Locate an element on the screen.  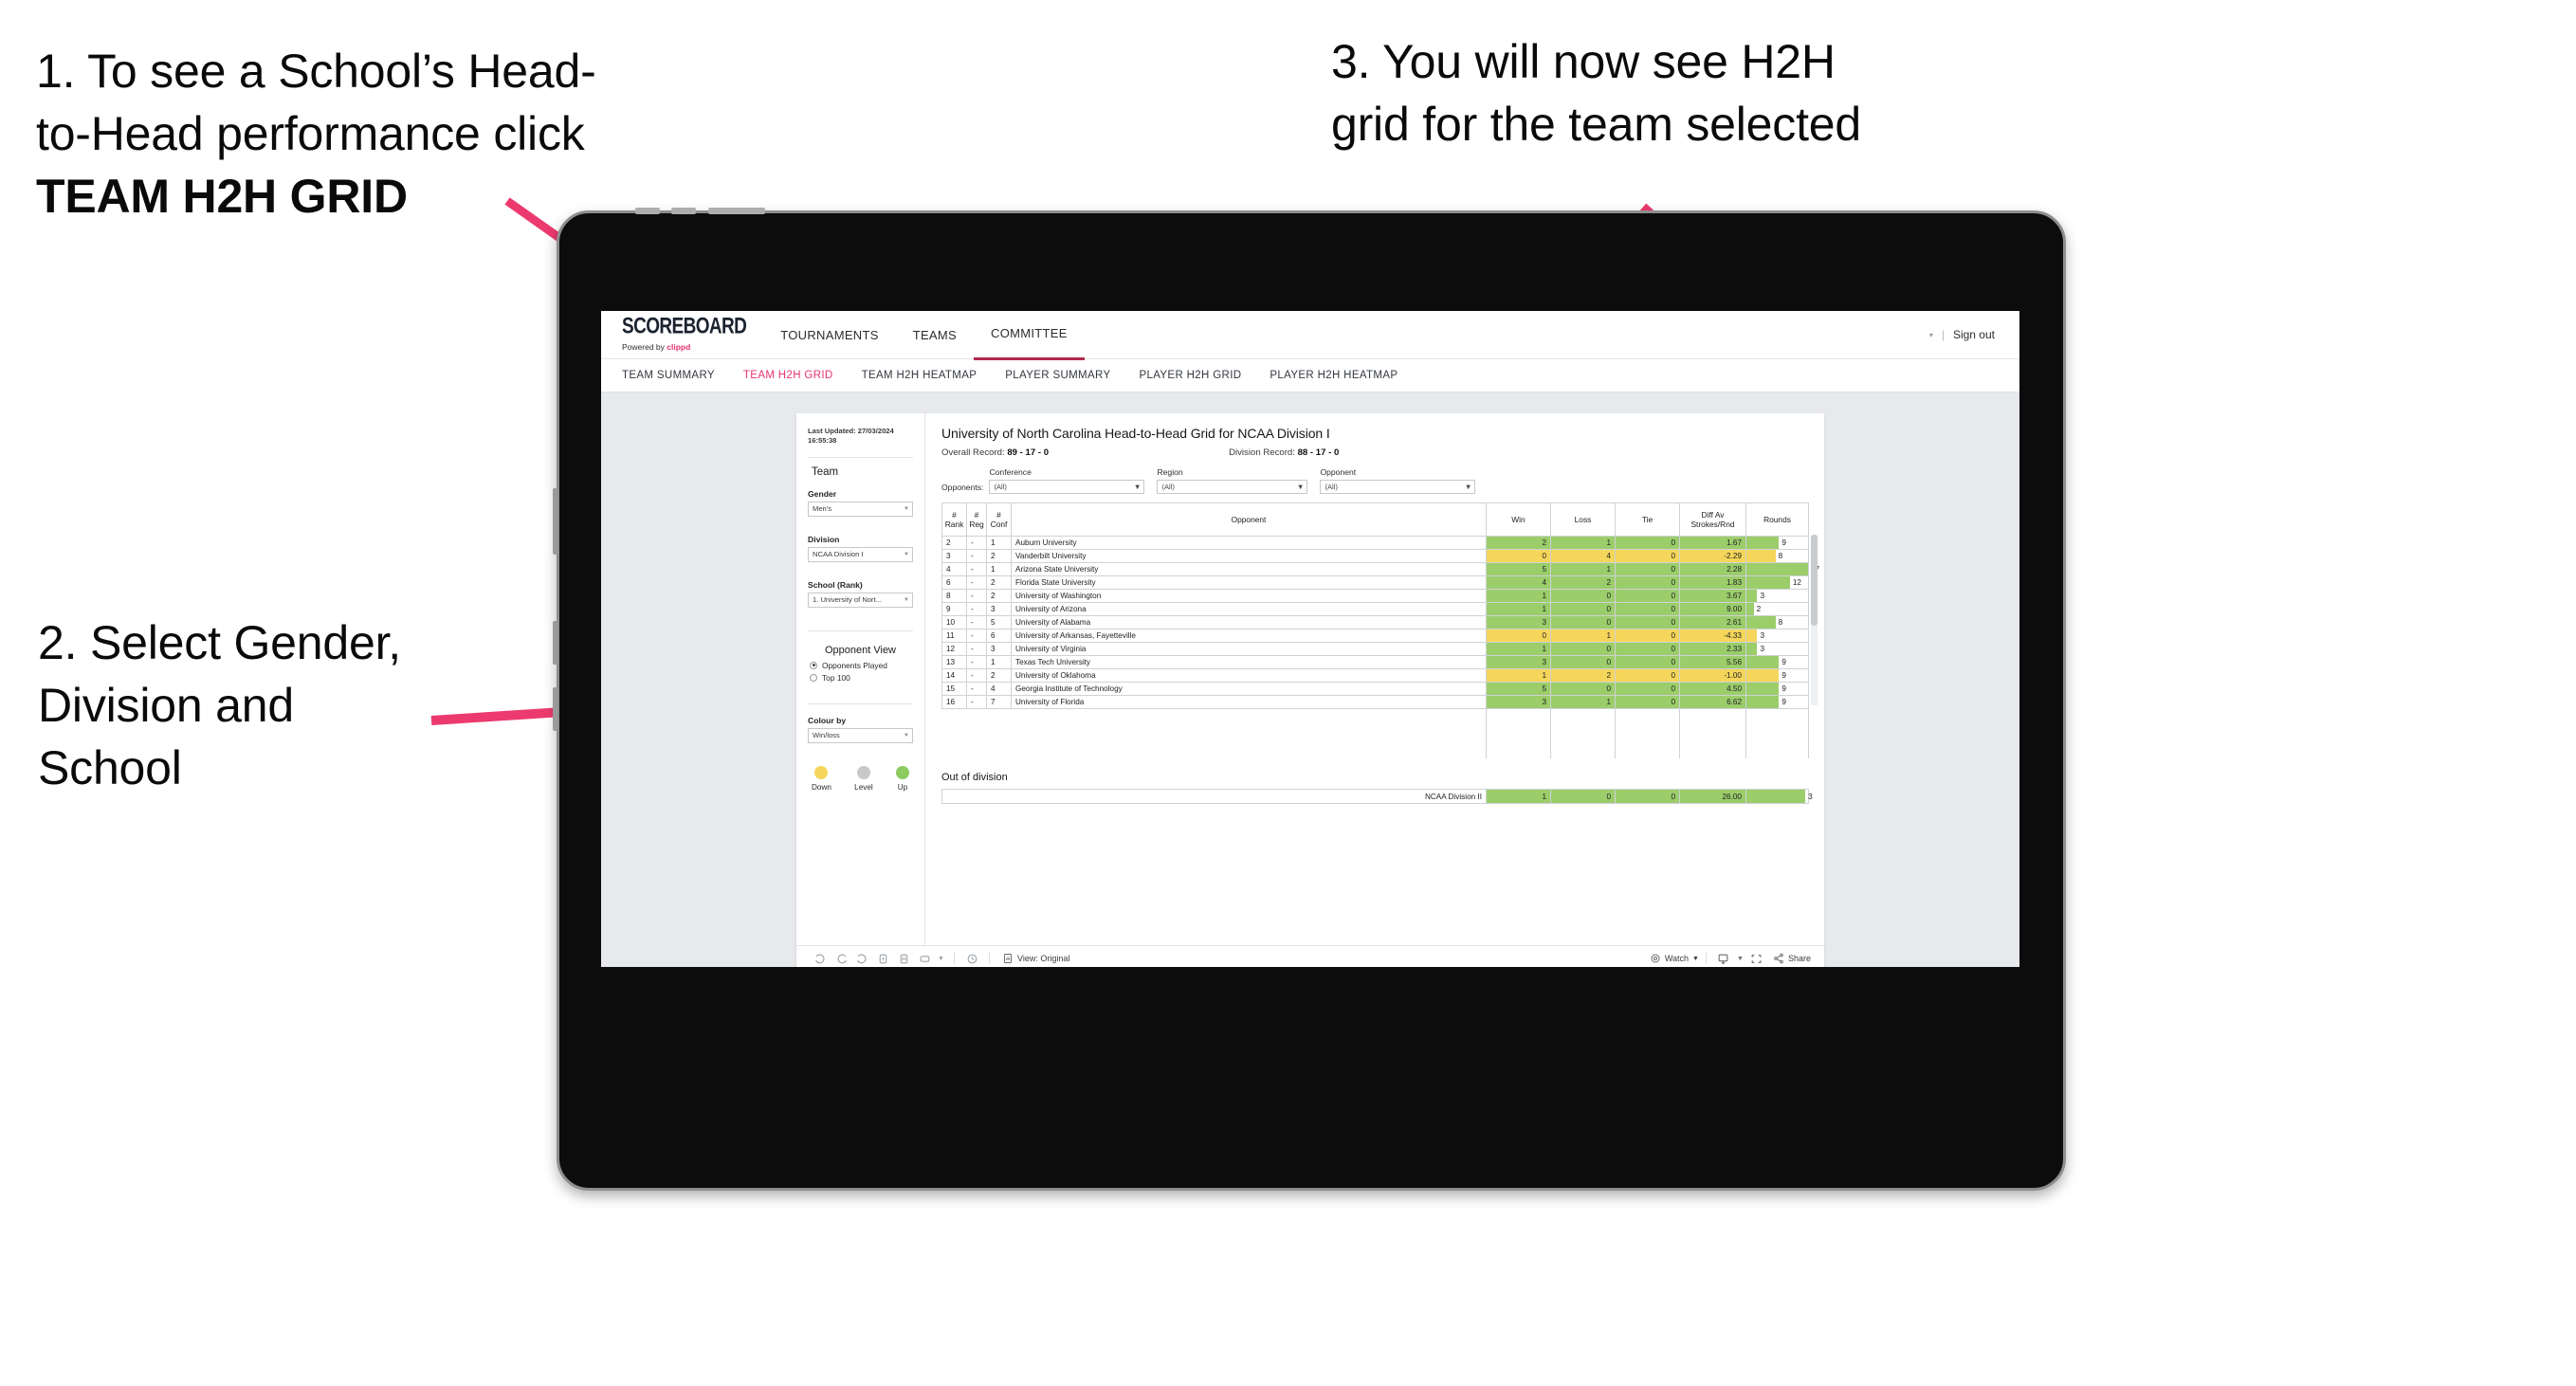
col-header-rank: # Rank is located at coordinates (954, 519).